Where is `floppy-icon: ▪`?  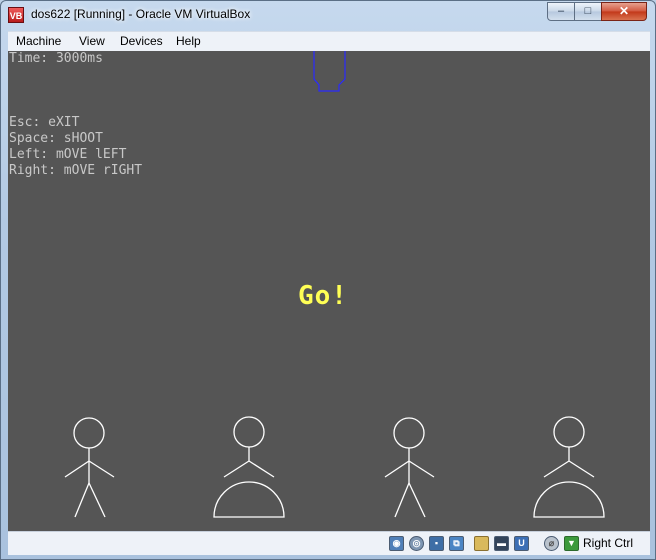
floppy-icon: ▪ is located at coordinates (436, 543).